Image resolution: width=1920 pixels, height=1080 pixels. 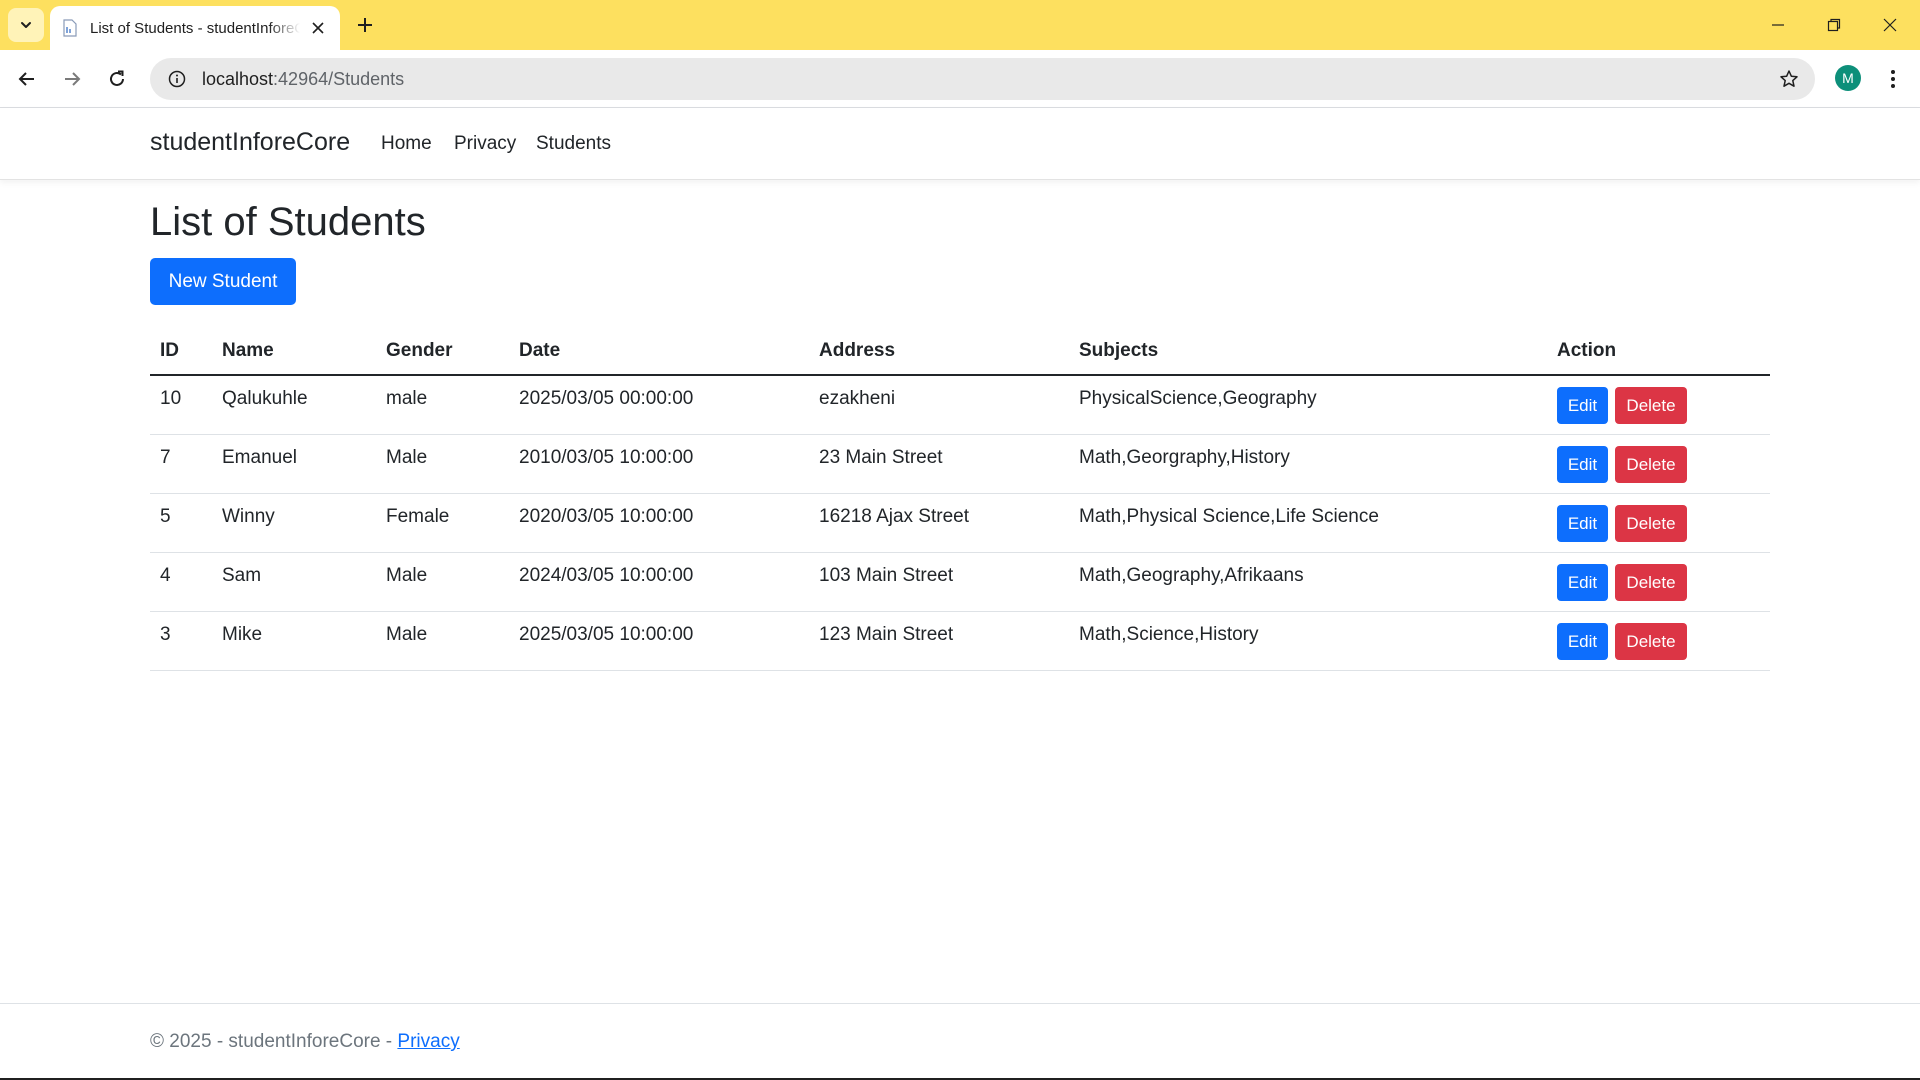 What do you see at coordinates (982, 79) in the screenshot?
I see `address-bar: localhost:42964/Students` at bounding box center [982, 79].